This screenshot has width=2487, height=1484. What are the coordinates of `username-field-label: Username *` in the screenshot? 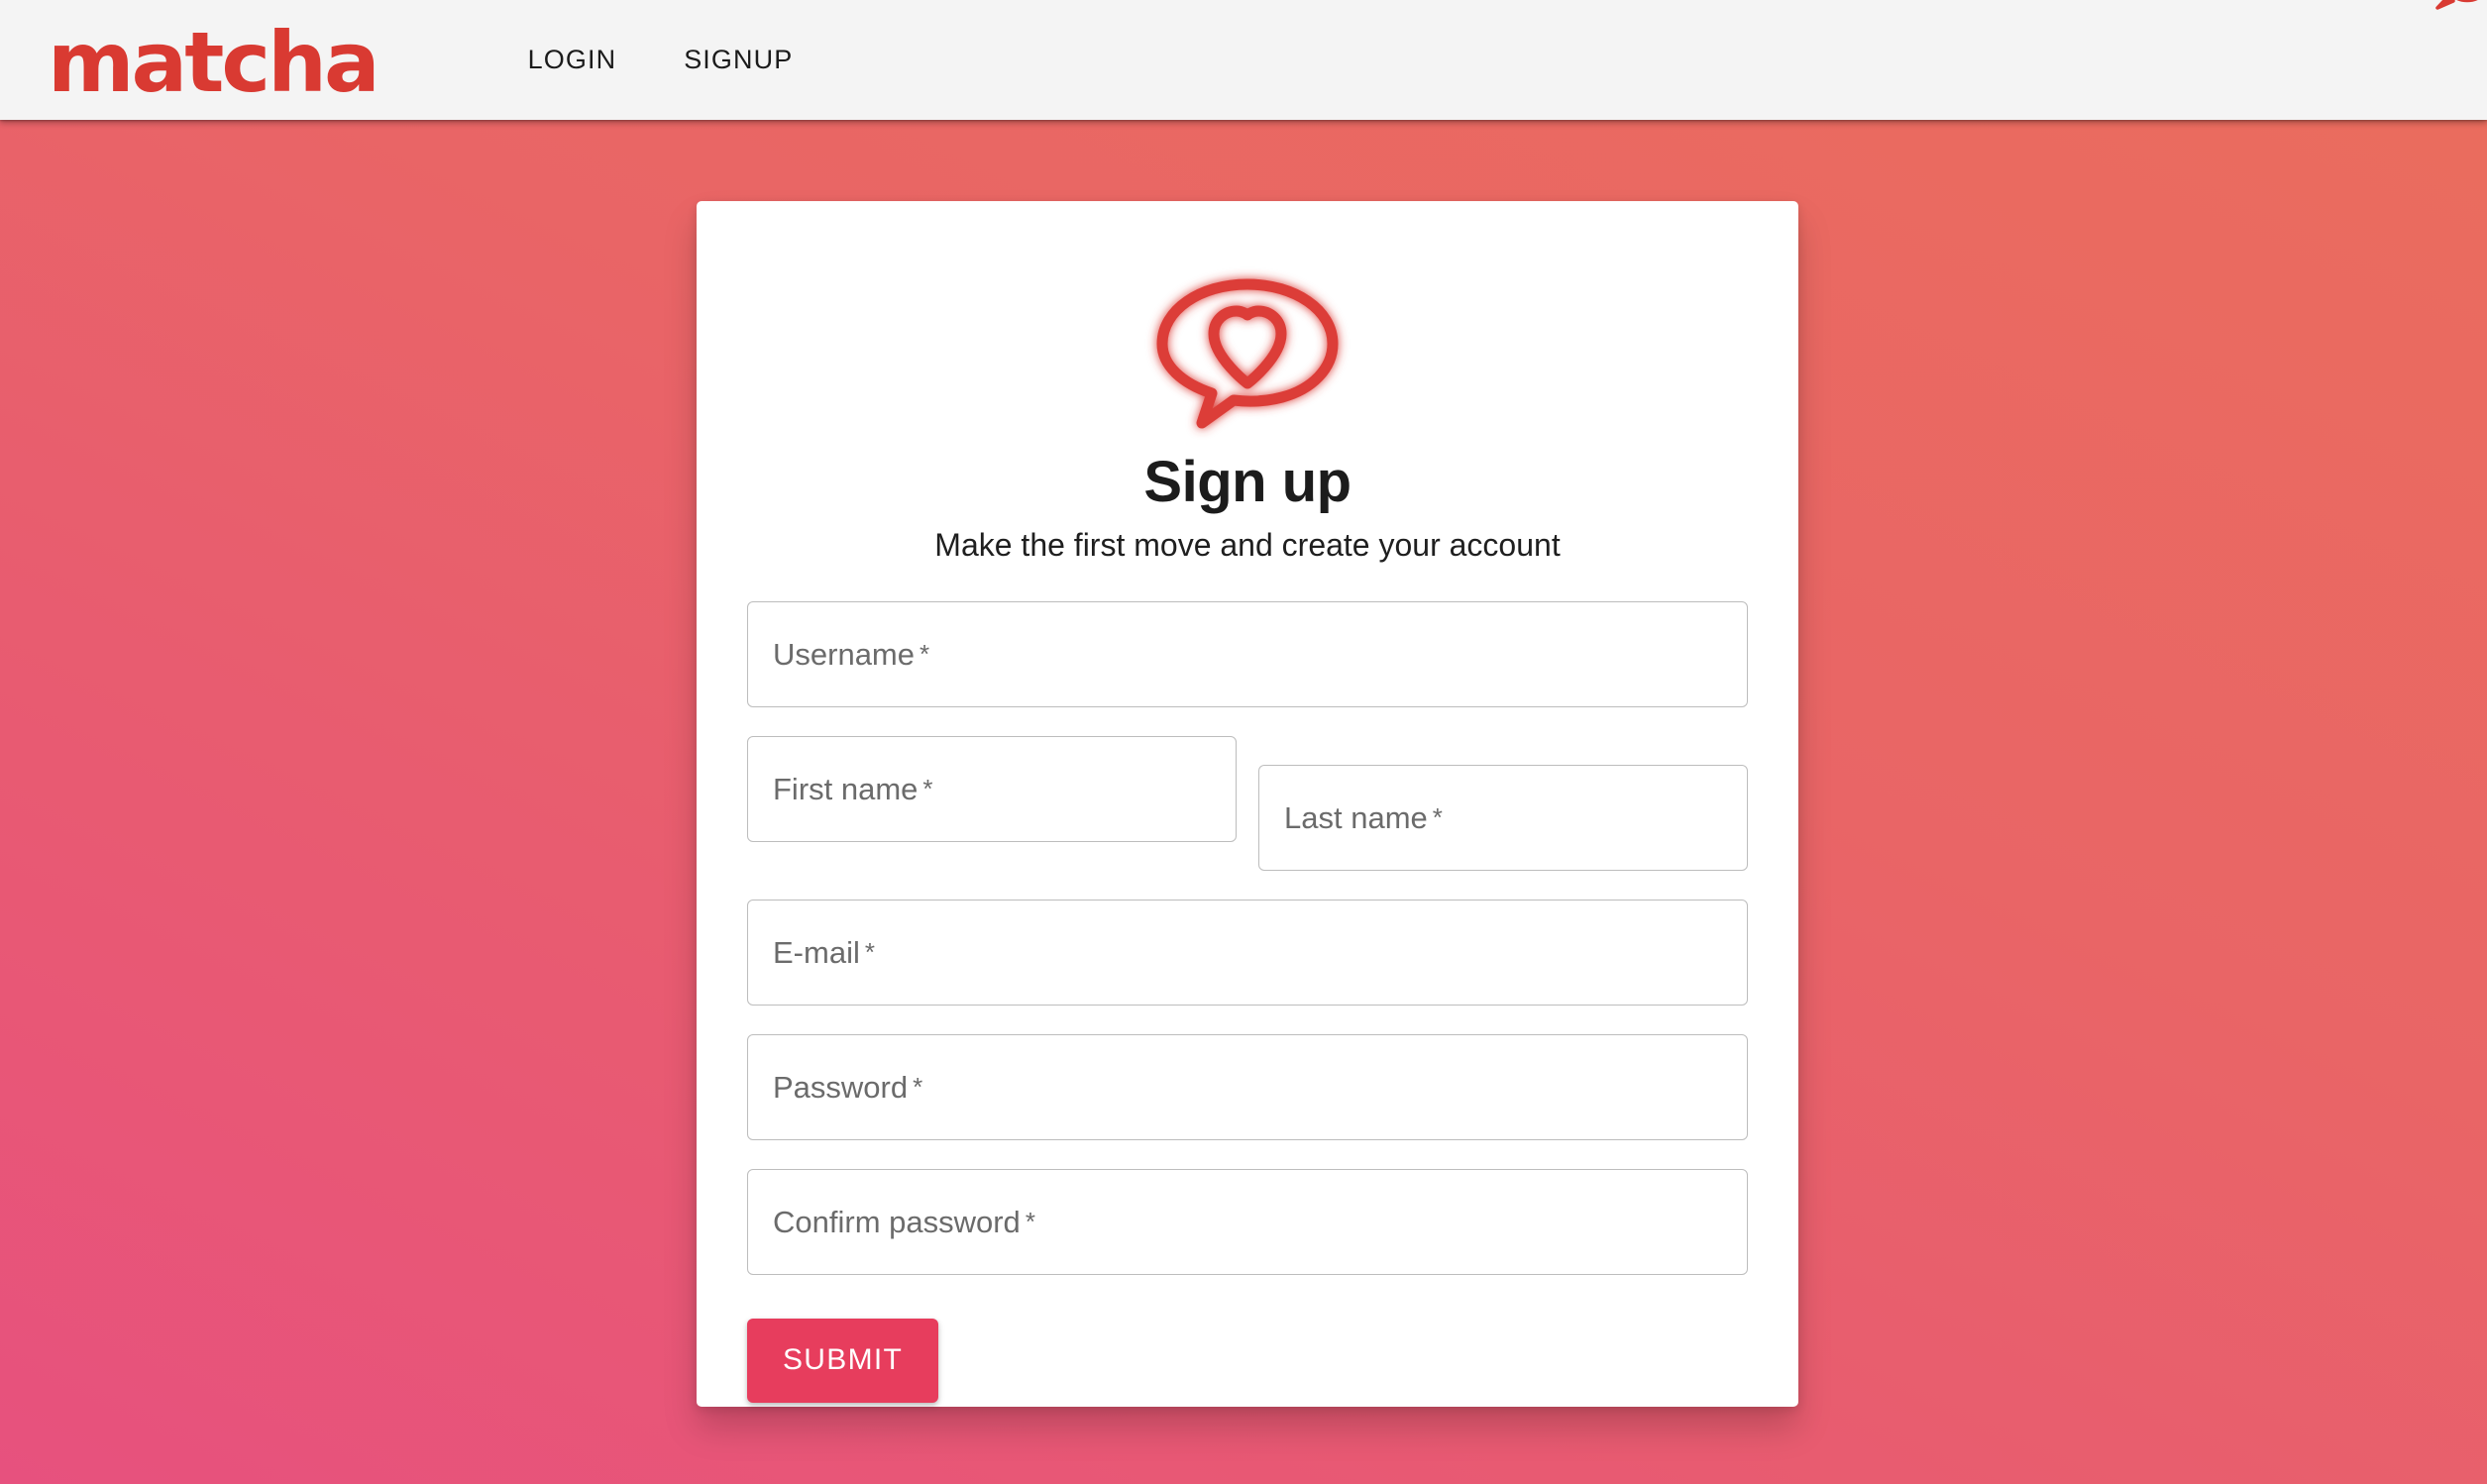 It's located at (851, 654).